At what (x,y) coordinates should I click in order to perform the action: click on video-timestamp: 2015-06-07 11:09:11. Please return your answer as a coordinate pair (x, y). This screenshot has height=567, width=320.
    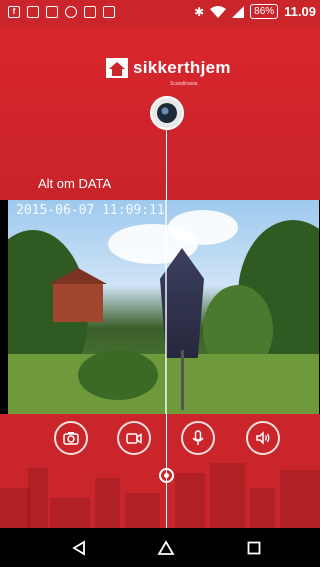
    Looking at the image, I should click on (90, 210).